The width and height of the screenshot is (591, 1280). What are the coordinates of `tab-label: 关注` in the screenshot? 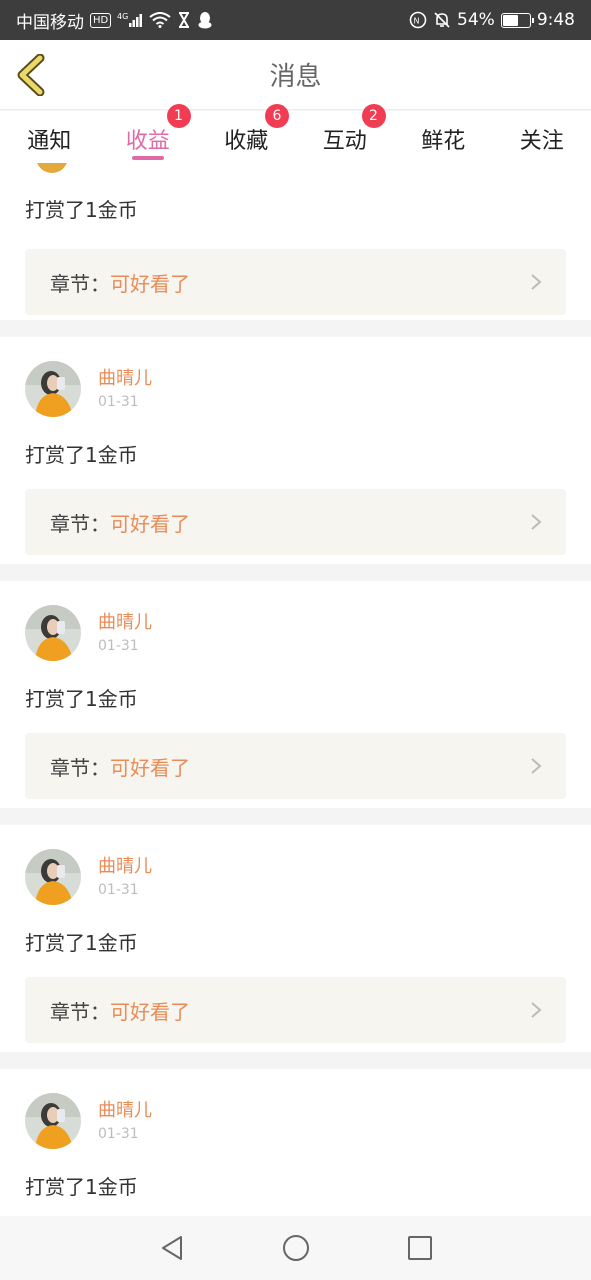 It's located at (541, 141).